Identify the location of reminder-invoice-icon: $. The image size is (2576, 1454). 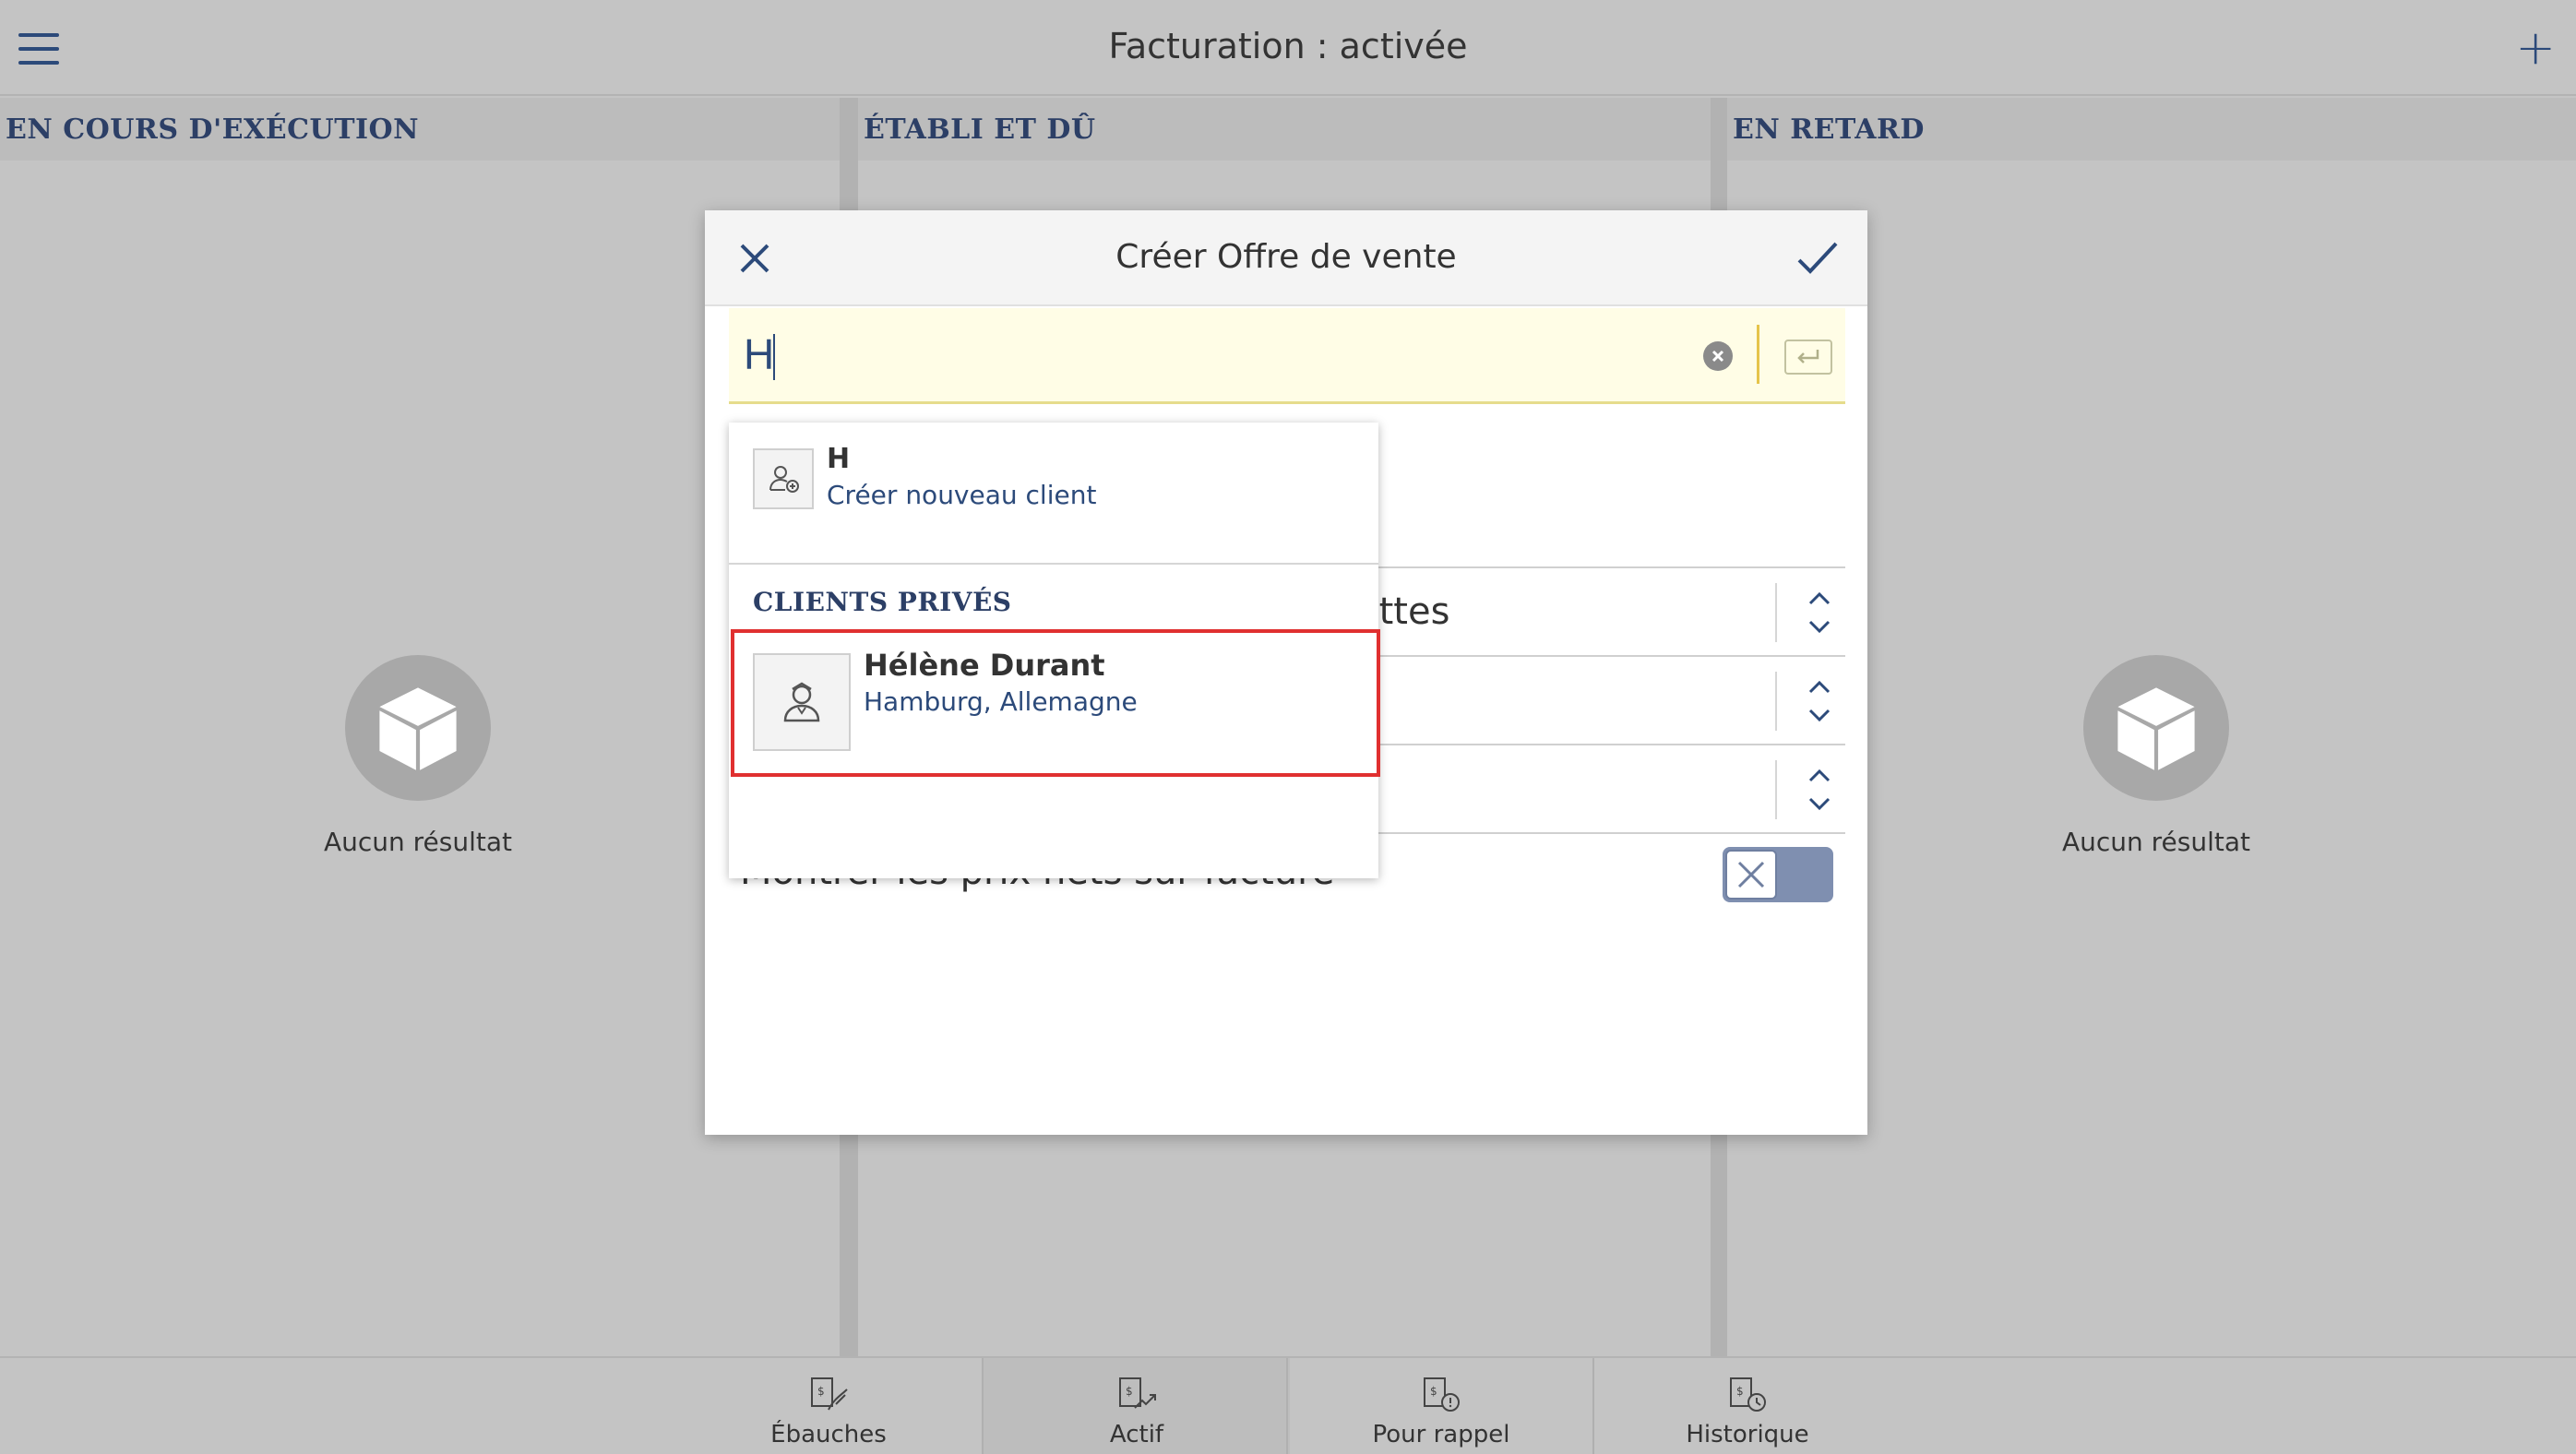
(1442, 1394).